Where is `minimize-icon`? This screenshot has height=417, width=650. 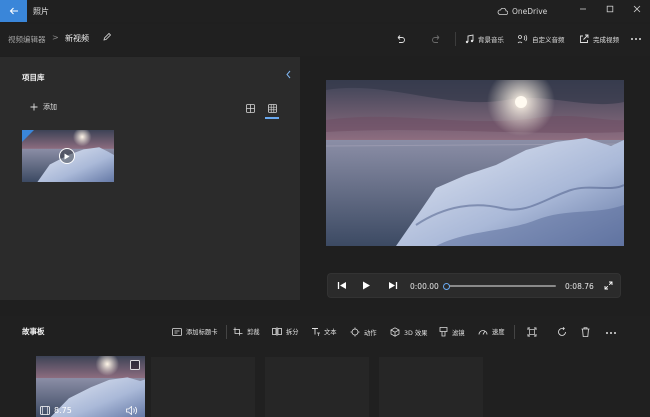
minimize-icon is located at coordinates (582, 9).